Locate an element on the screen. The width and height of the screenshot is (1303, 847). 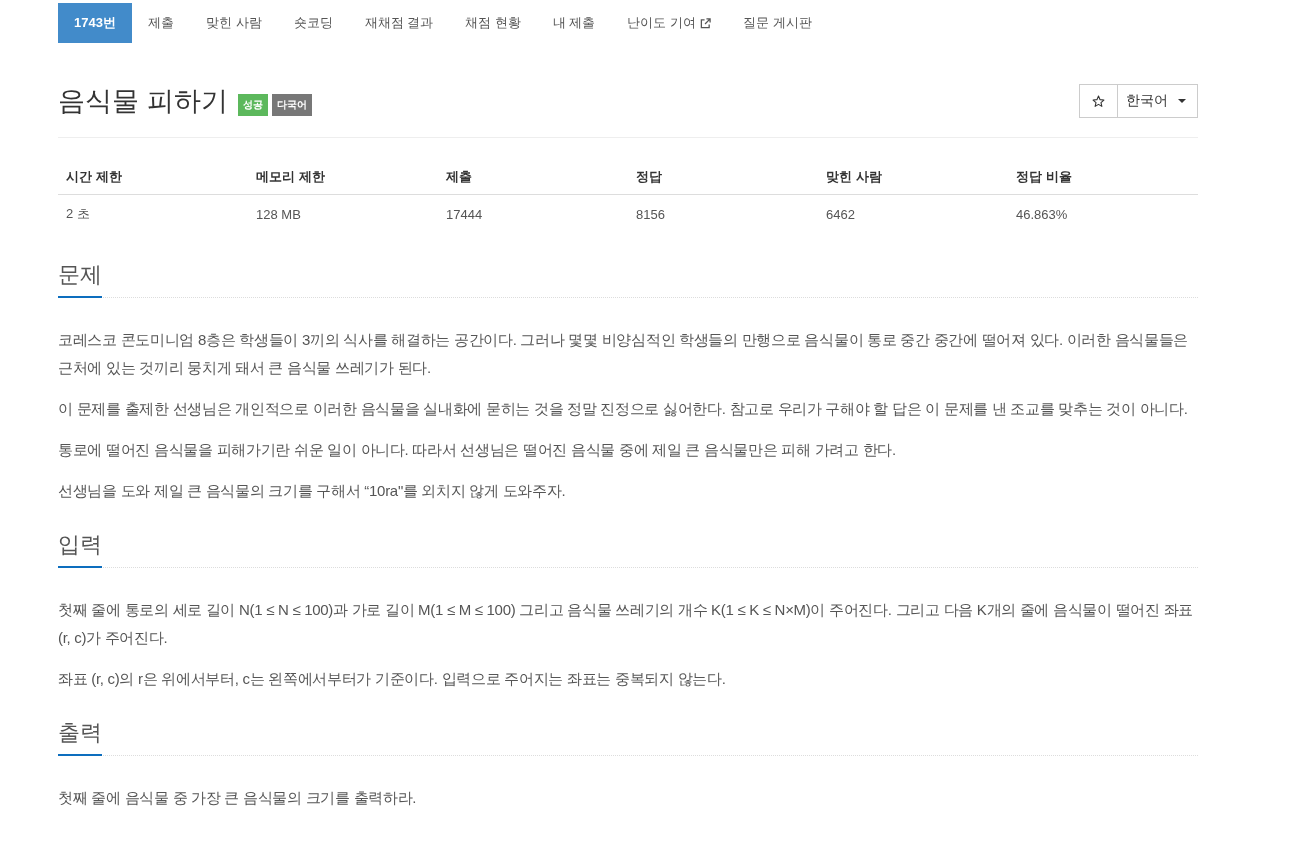
table-cell: 8156 is located at coordinates (723, 212).